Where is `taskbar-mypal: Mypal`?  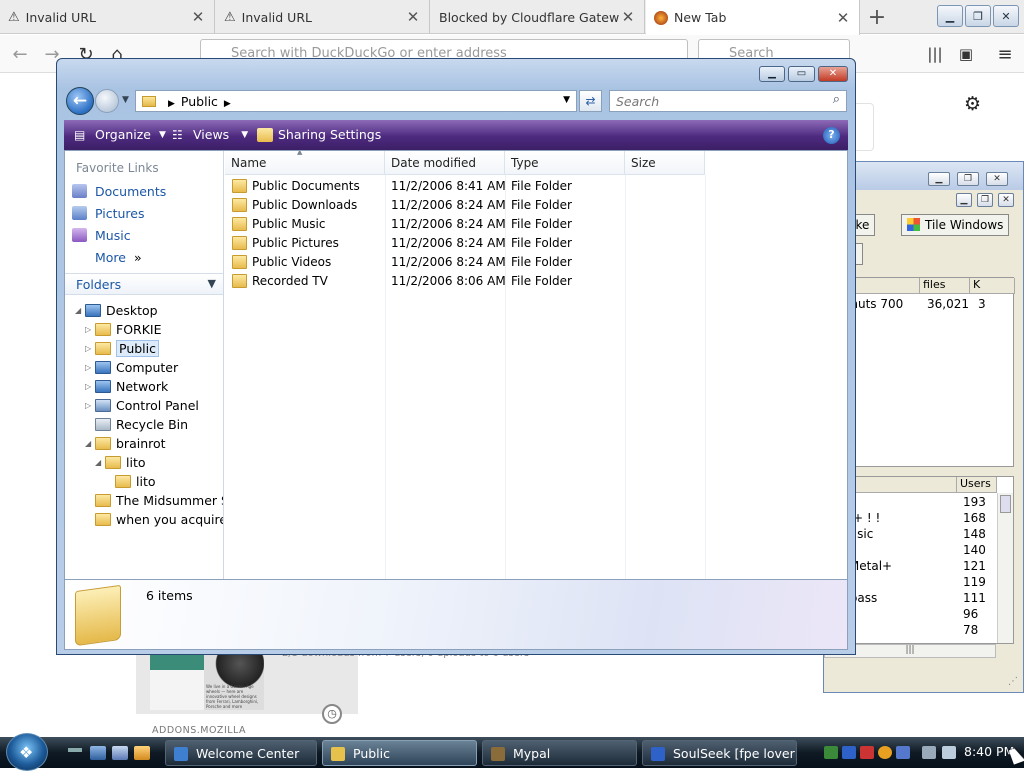 taskbar-mypal: Mypal is located at coordinates (559, 753).